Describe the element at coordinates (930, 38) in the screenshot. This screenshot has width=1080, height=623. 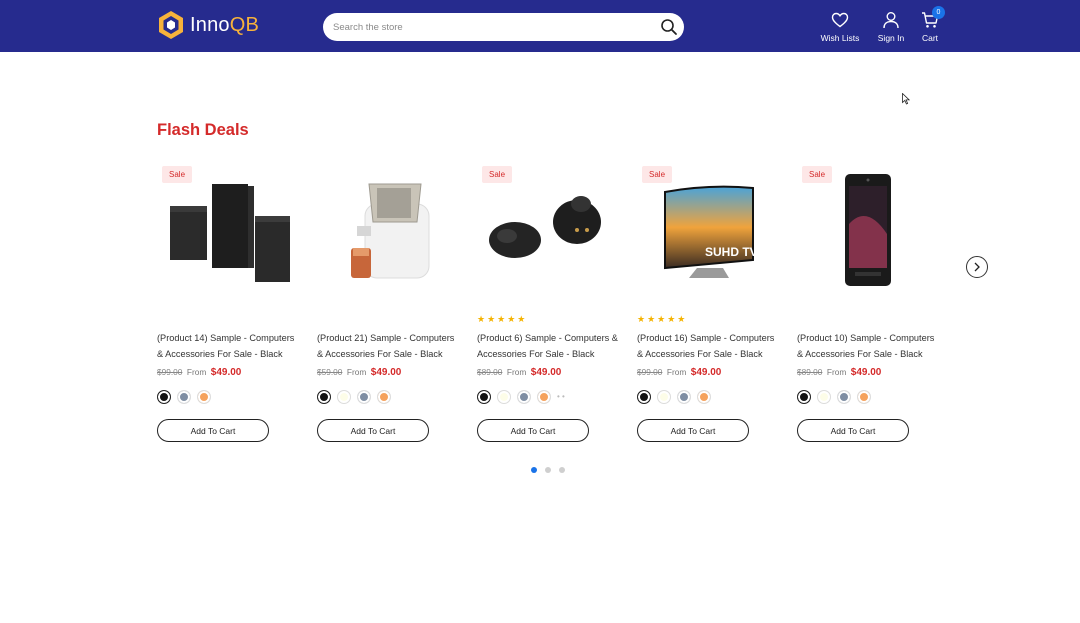
I see `cart-label: Cart` at that location.